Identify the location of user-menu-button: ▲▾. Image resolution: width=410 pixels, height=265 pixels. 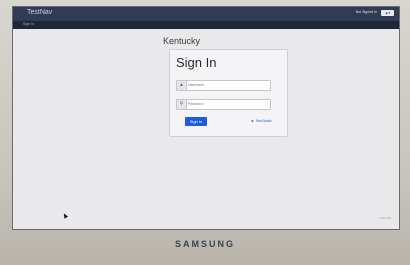
(387, 13).